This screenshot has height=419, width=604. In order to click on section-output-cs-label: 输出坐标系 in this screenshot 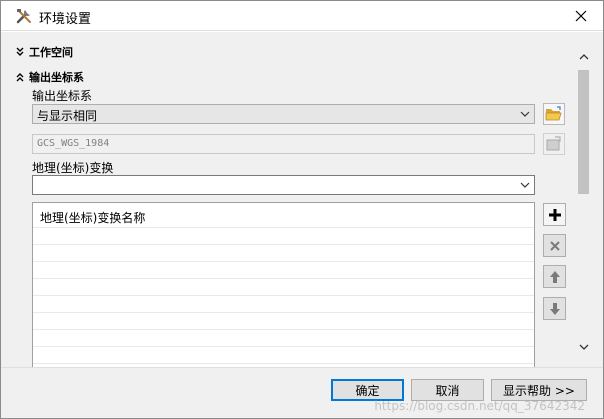, I will do `click(56, 77)`.